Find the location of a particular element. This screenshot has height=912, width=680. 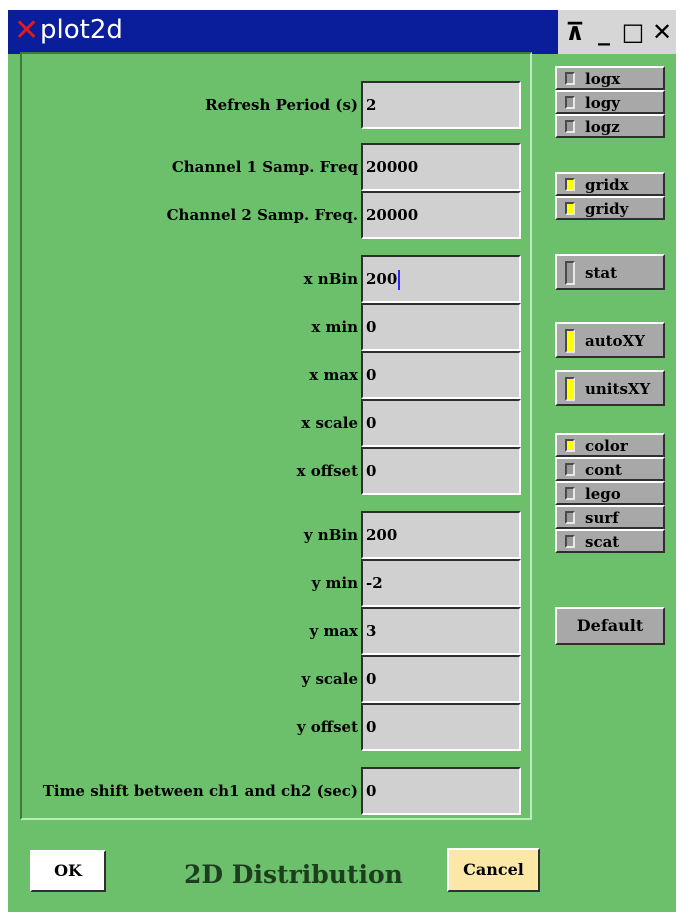

title-bar: ✕ plot2d ⊼ _ □ ✕ is located at coordinates (342, 32).